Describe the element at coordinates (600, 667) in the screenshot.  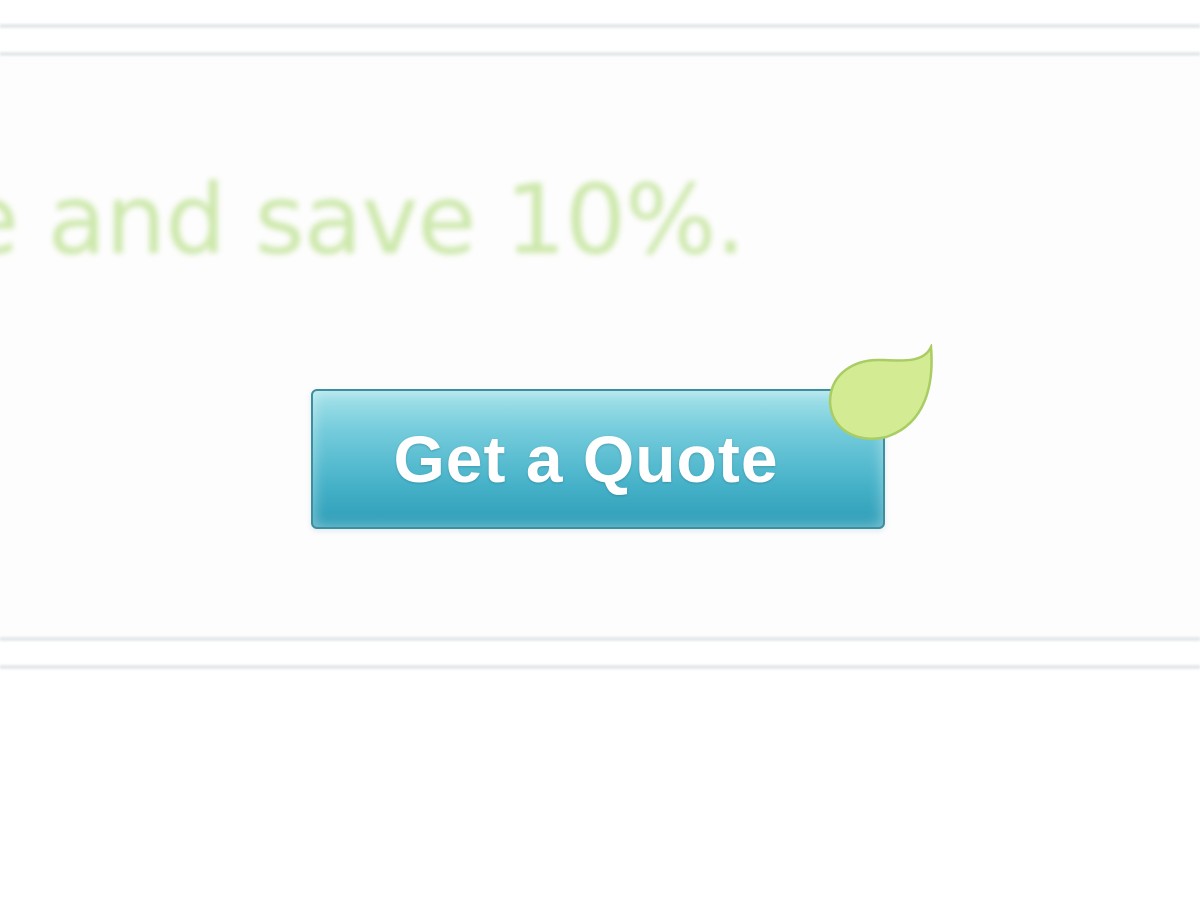
I see `bottom-divider-outer` at that location.